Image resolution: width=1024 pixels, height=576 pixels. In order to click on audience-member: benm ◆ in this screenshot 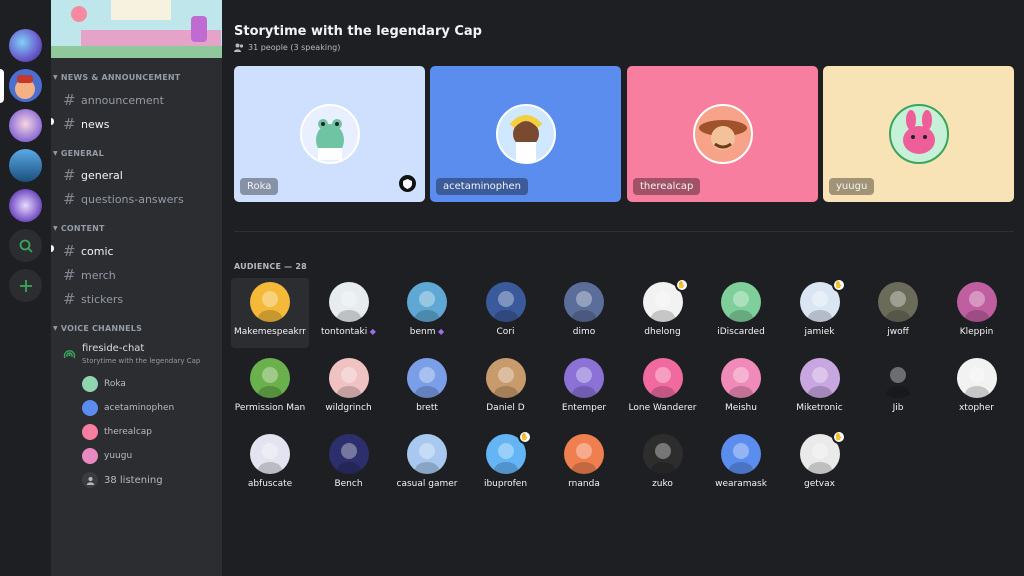, I will do `click(427, 313)`.